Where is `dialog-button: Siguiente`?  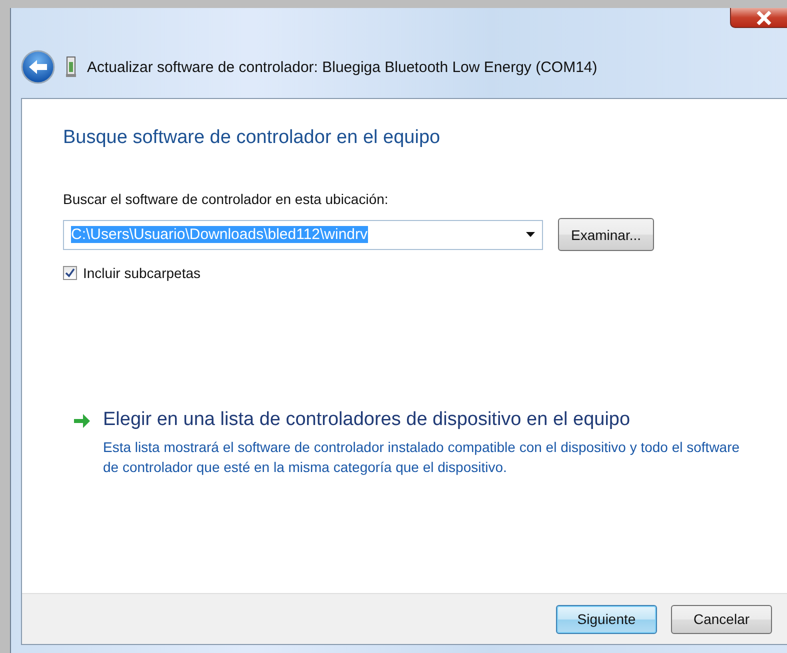 dialog-button: Siguiente is located at coordinates (606, 619).